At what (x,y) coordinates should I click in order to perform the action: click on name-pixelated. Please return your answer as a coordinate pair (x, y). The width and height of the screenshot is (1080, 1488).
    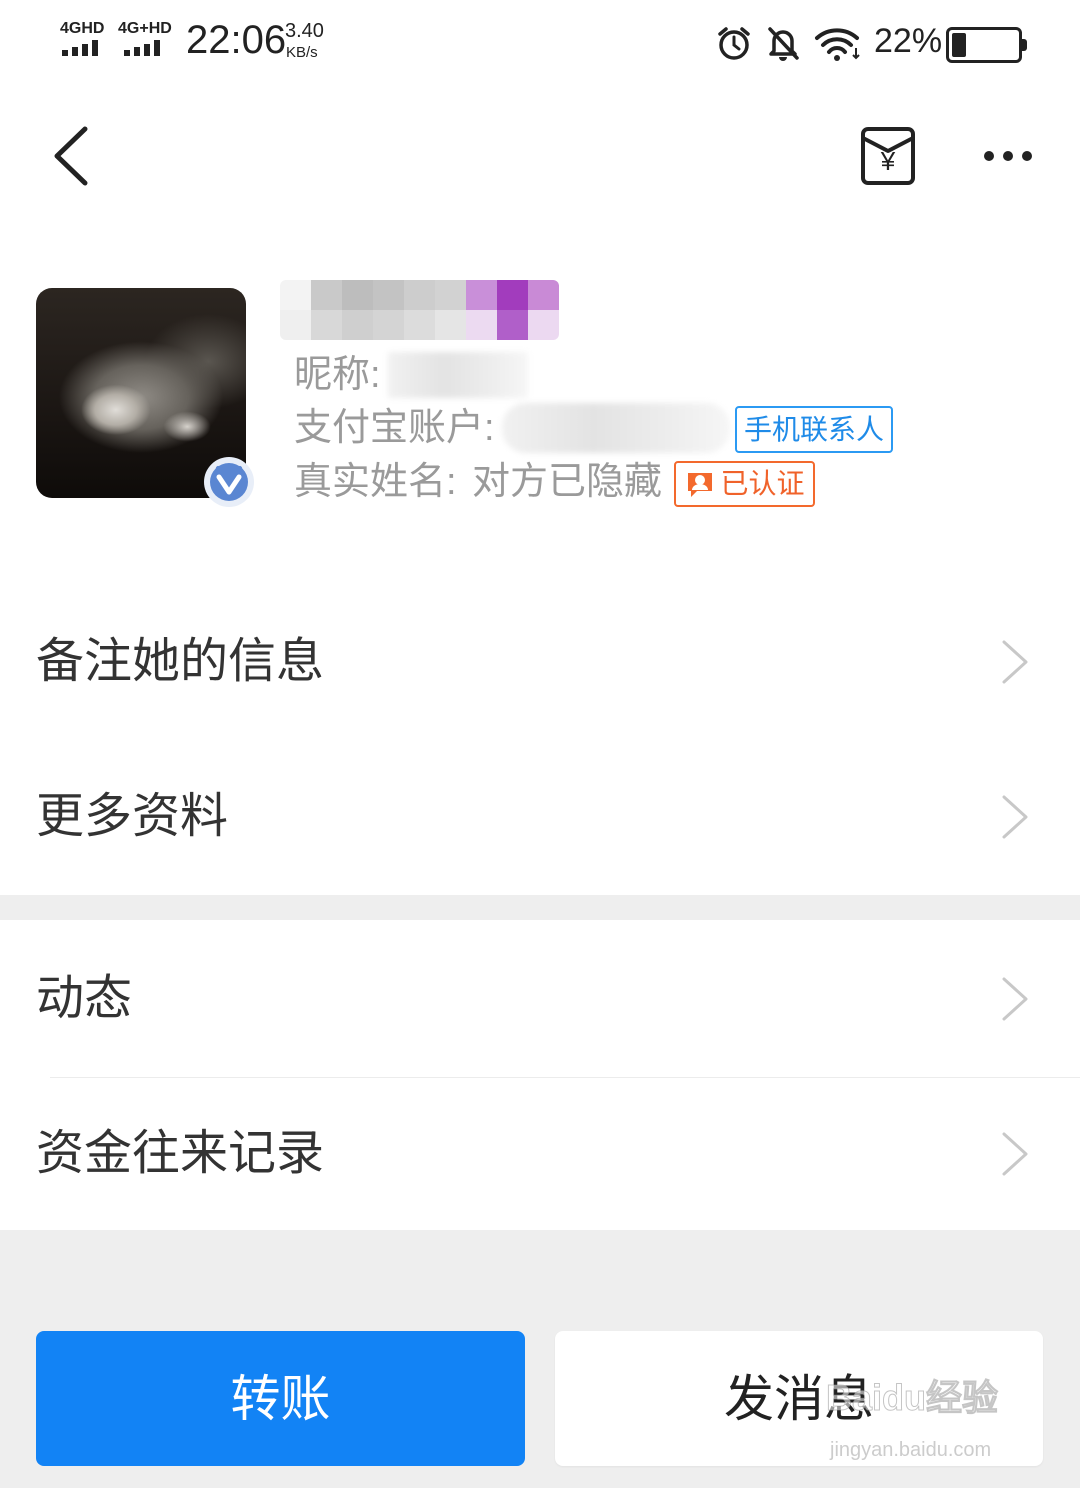
    Looking at the image, I should click on (419, 310).